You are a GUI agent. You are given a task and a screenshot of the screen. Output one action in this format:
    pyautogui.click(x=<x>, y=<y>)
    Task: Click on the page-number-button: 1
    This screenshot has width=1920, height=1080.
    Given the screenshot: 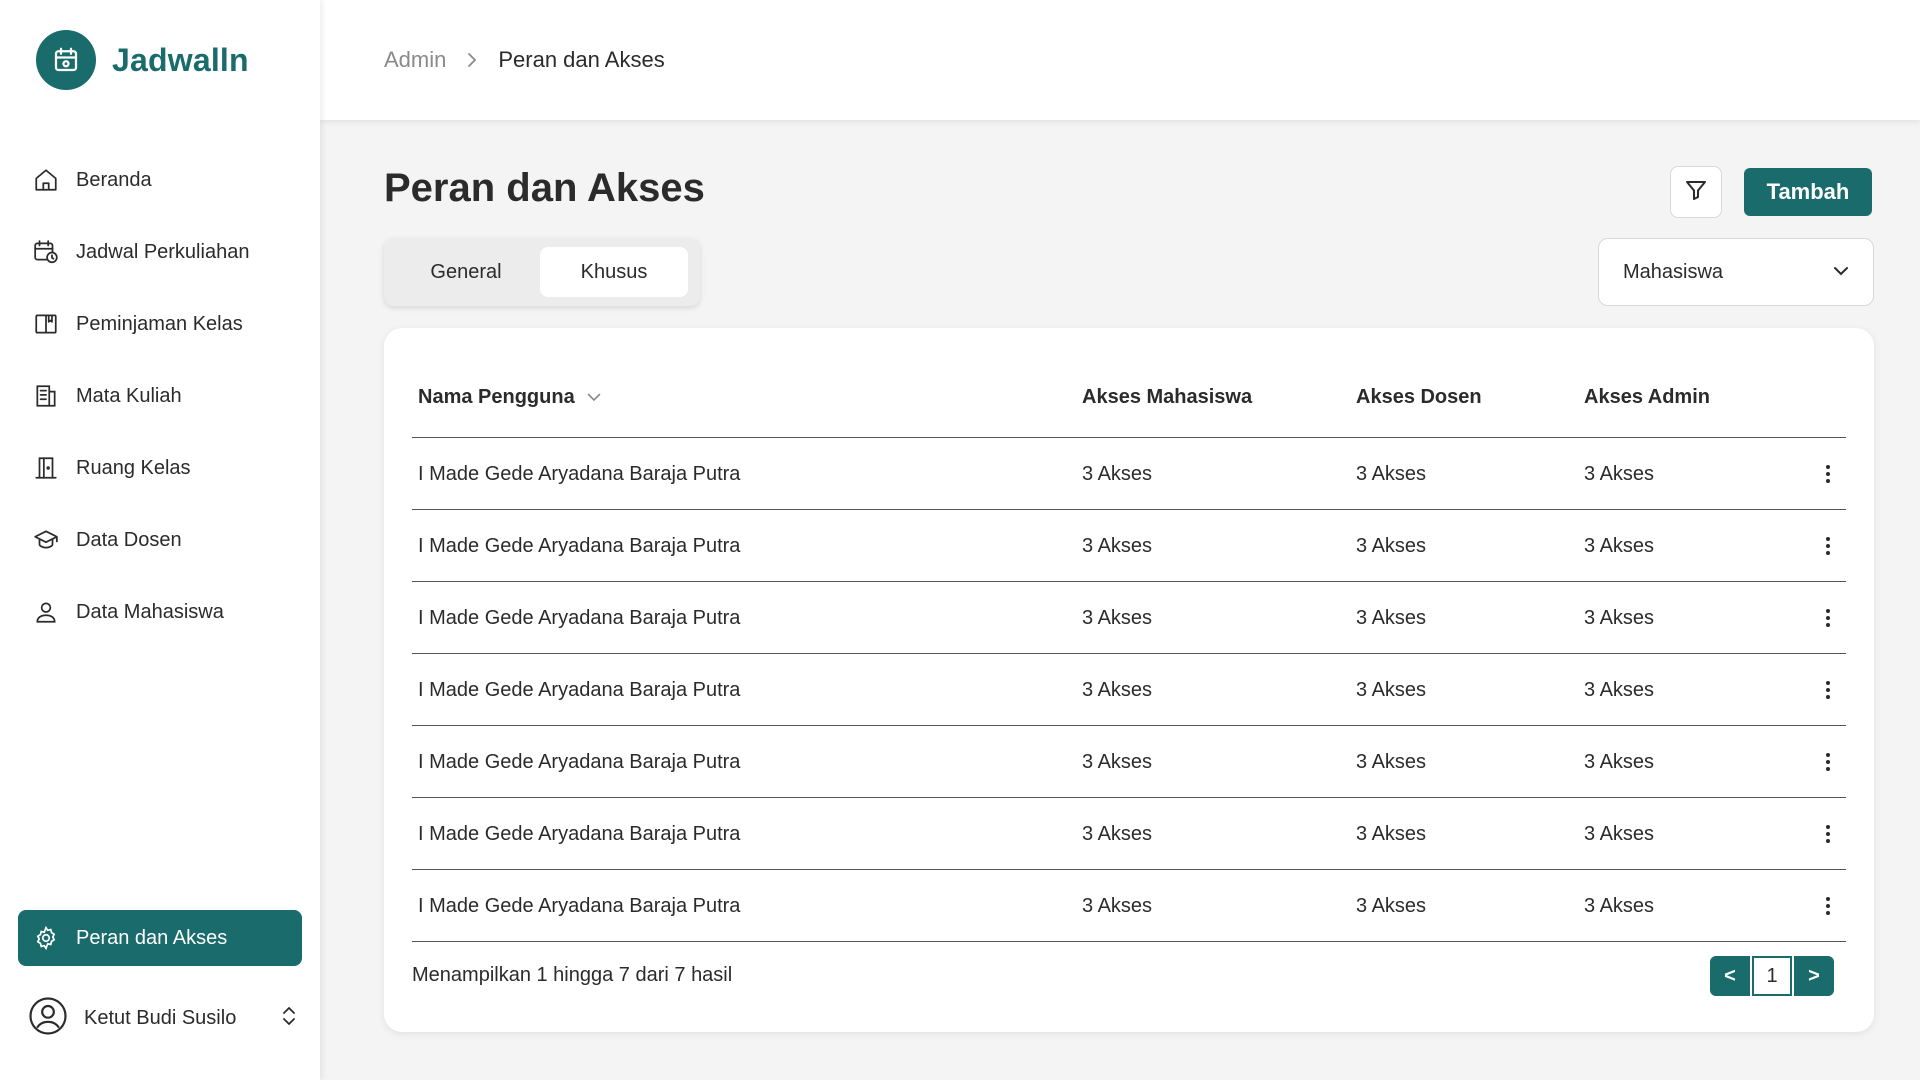 What is the action you would take?
    pyautogui.click(x=1772, y=976)
    